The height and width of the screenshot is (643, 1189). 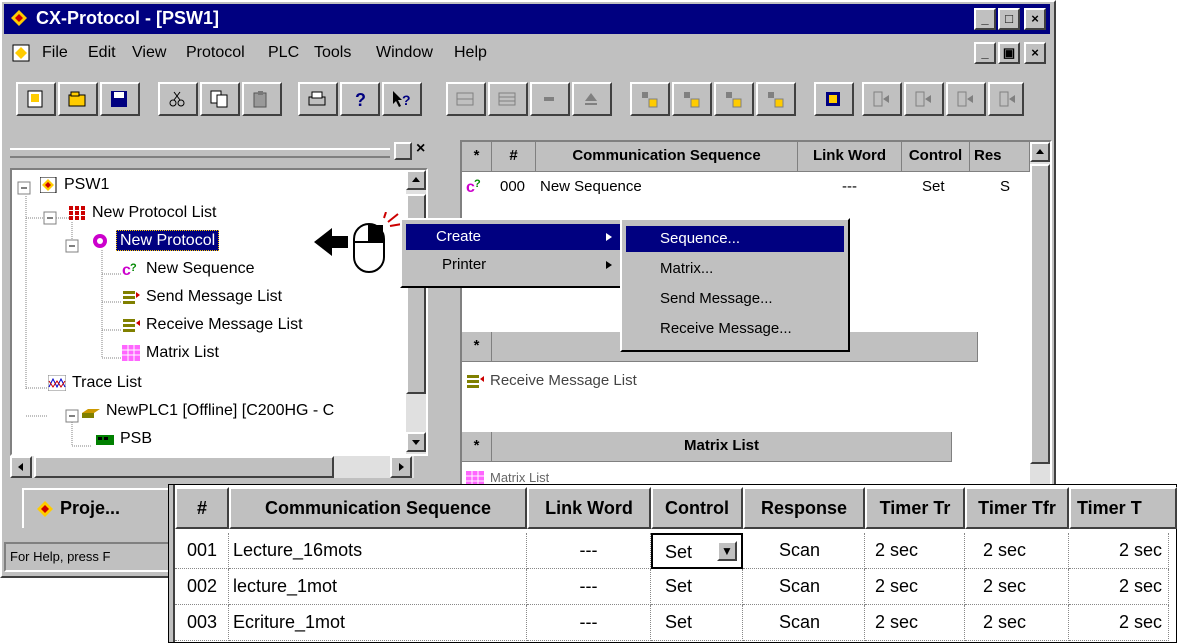 What do you see at coordinates (202, 587) in the screenshot?
I see `zoom-row2-number: 002` at bounding box center [202, 587].